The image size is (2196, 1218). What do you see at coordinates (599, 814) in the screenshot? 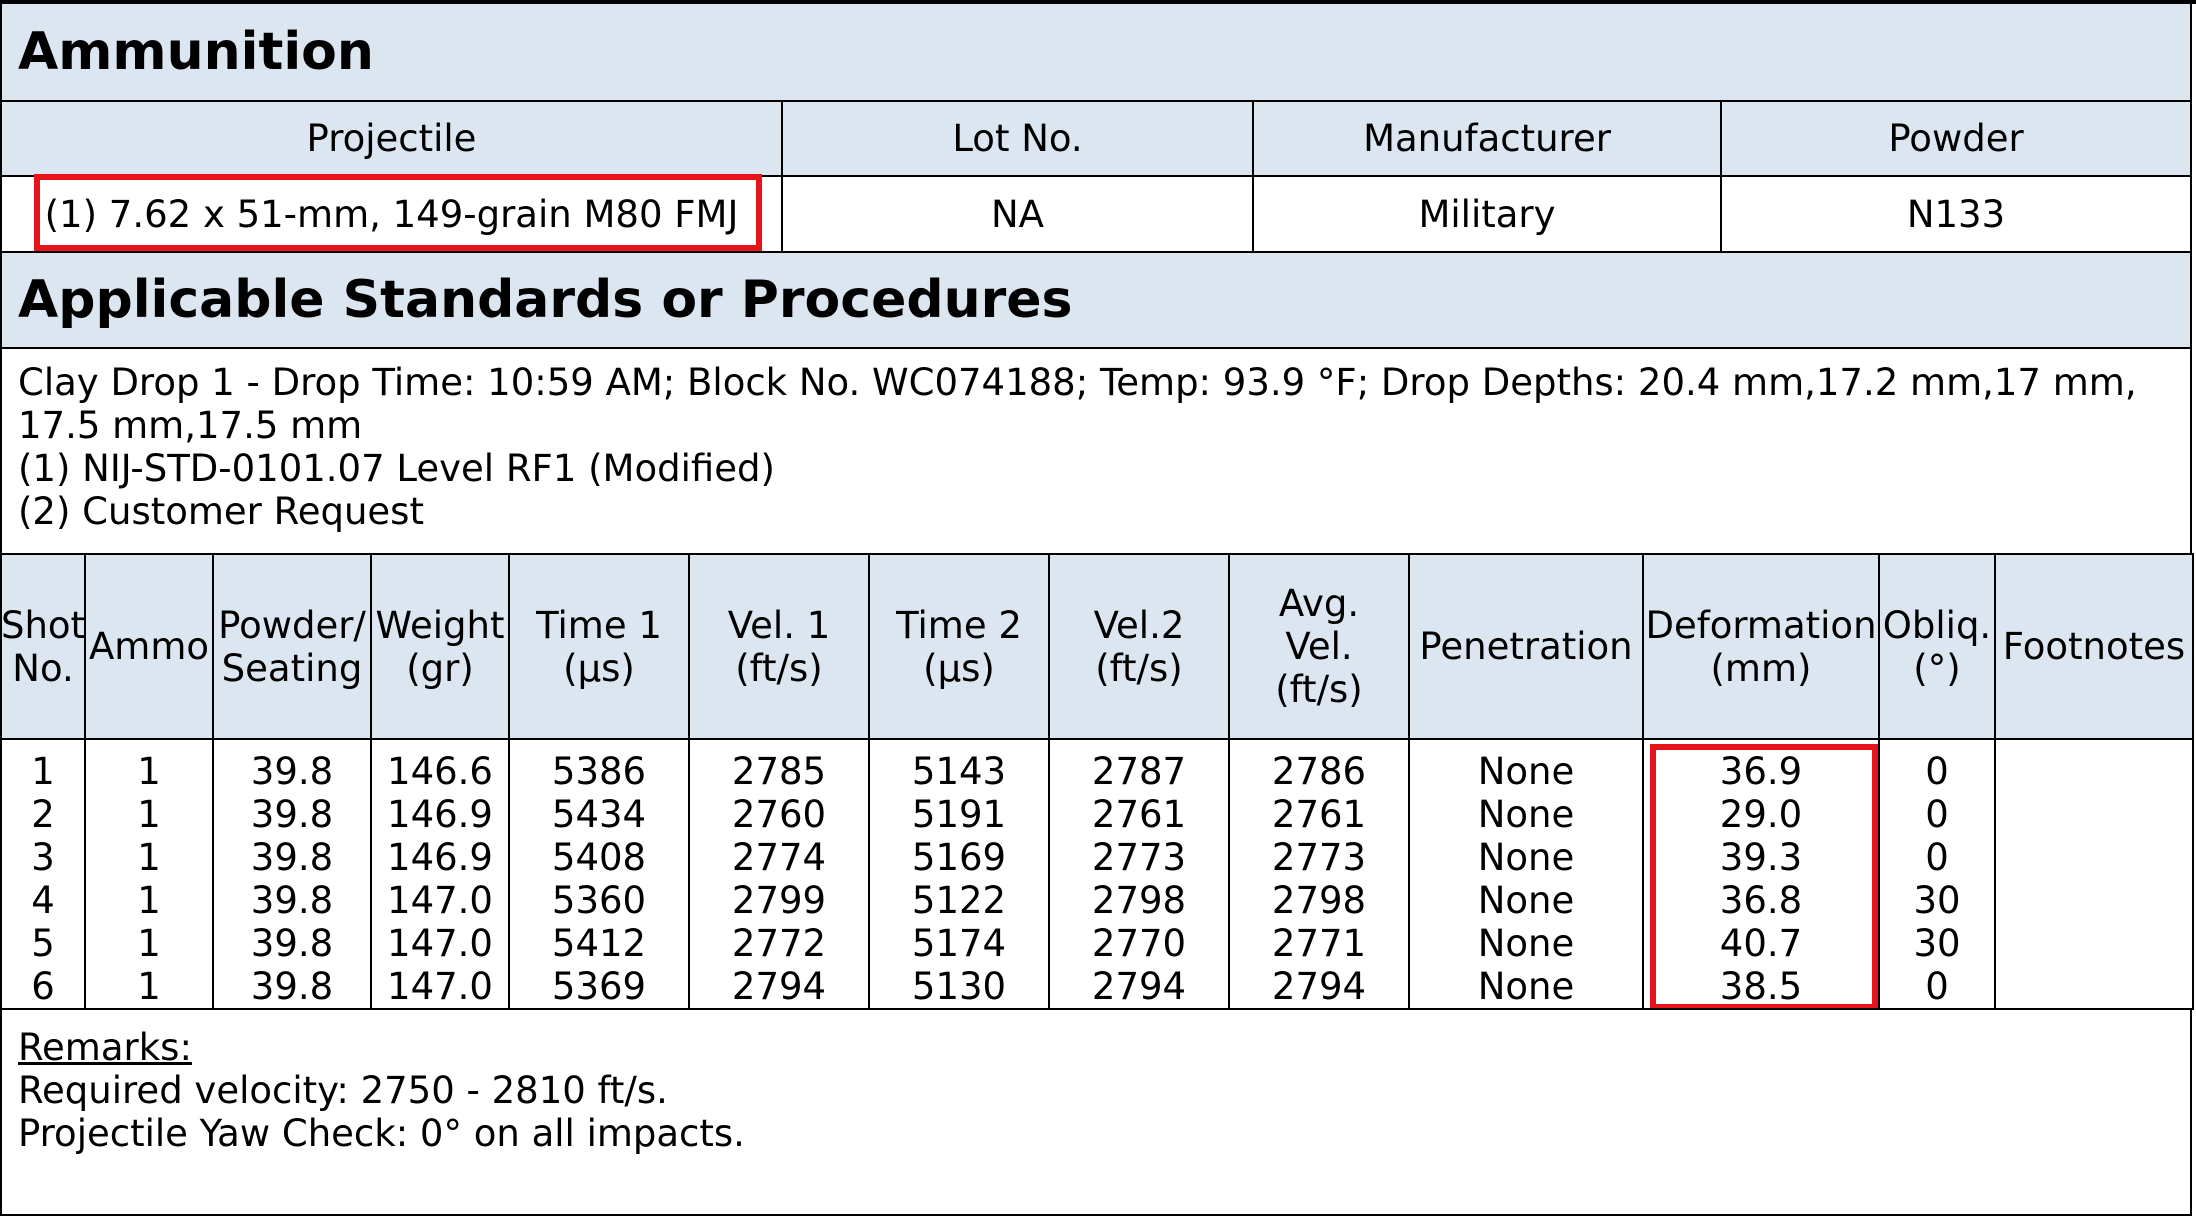
I see `time-1-cell: 5434` at bounding box center [599, 814].